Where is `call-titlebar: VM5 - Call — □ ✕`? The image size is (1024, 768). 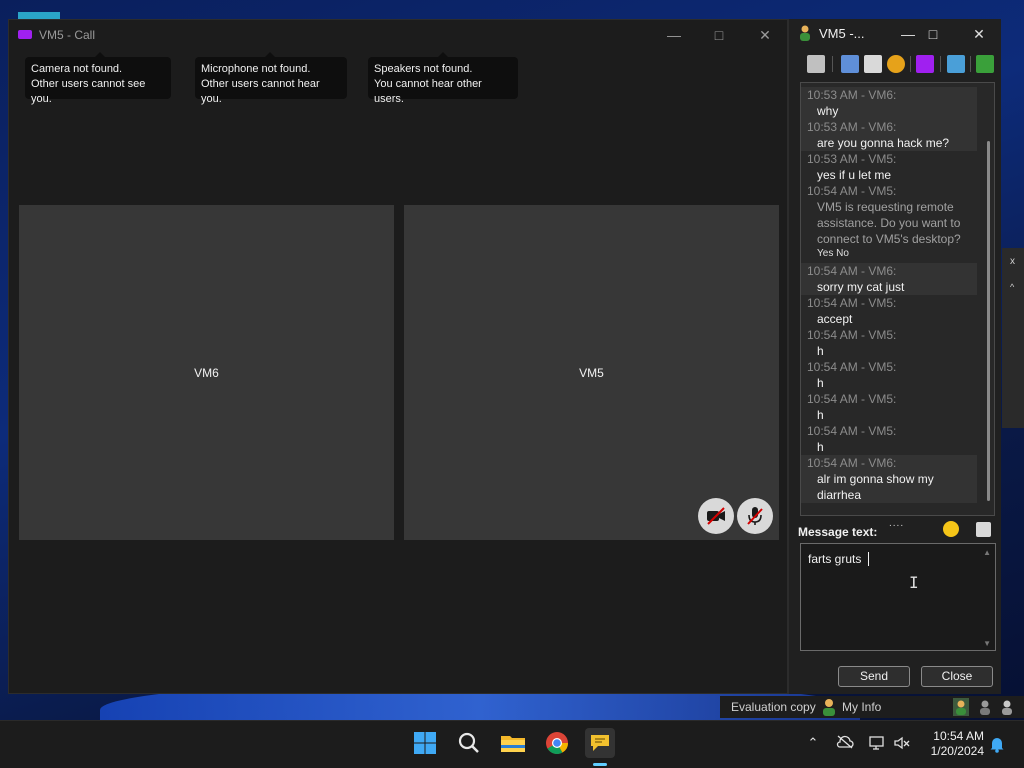
call-titlebar: VM5 - Call — □ ✕ is located at coordinates (398, 35).